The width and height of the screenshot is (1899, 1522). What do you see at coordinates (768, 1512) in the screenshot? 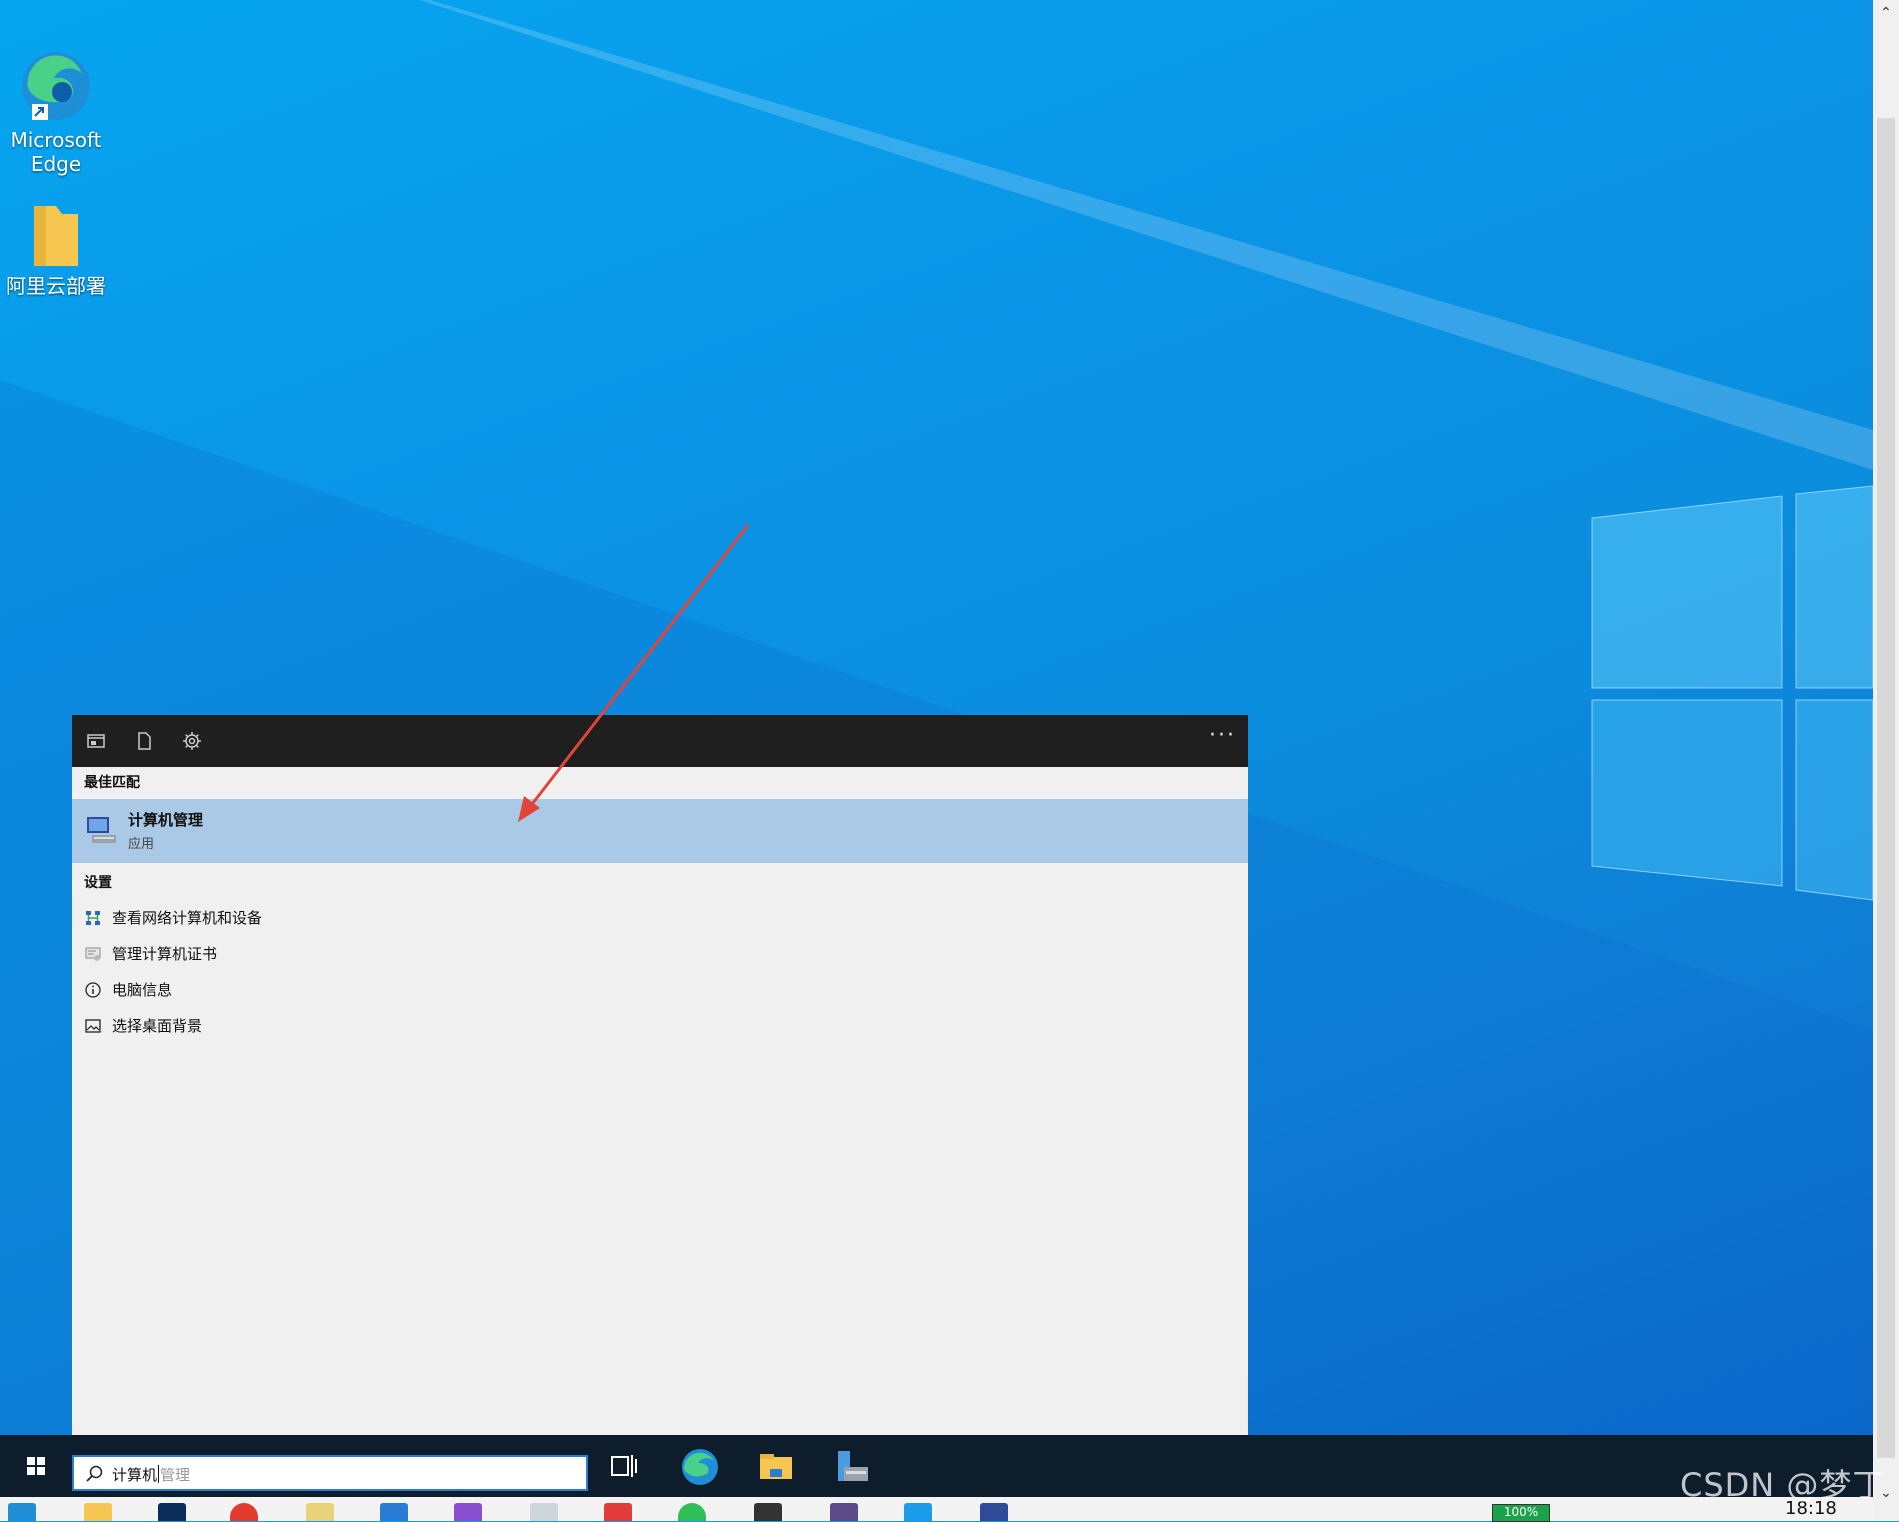
I see `terminal-icon` at bounding box center [768, 1512].